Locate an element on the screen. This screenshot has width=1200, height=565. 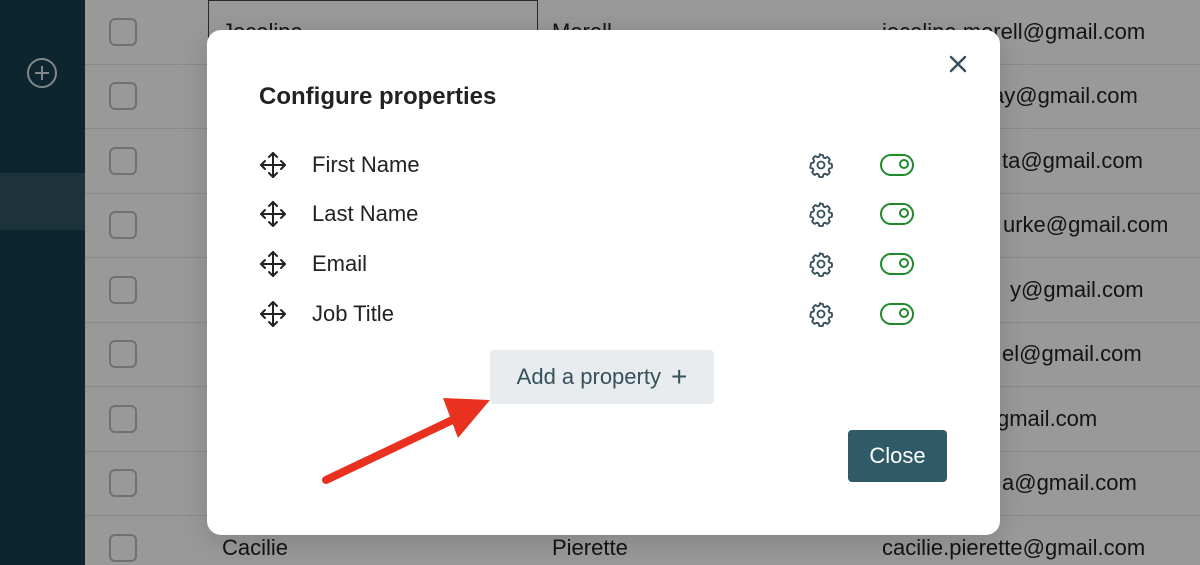
property-row: Job Title is located at coordinates (599, 314).